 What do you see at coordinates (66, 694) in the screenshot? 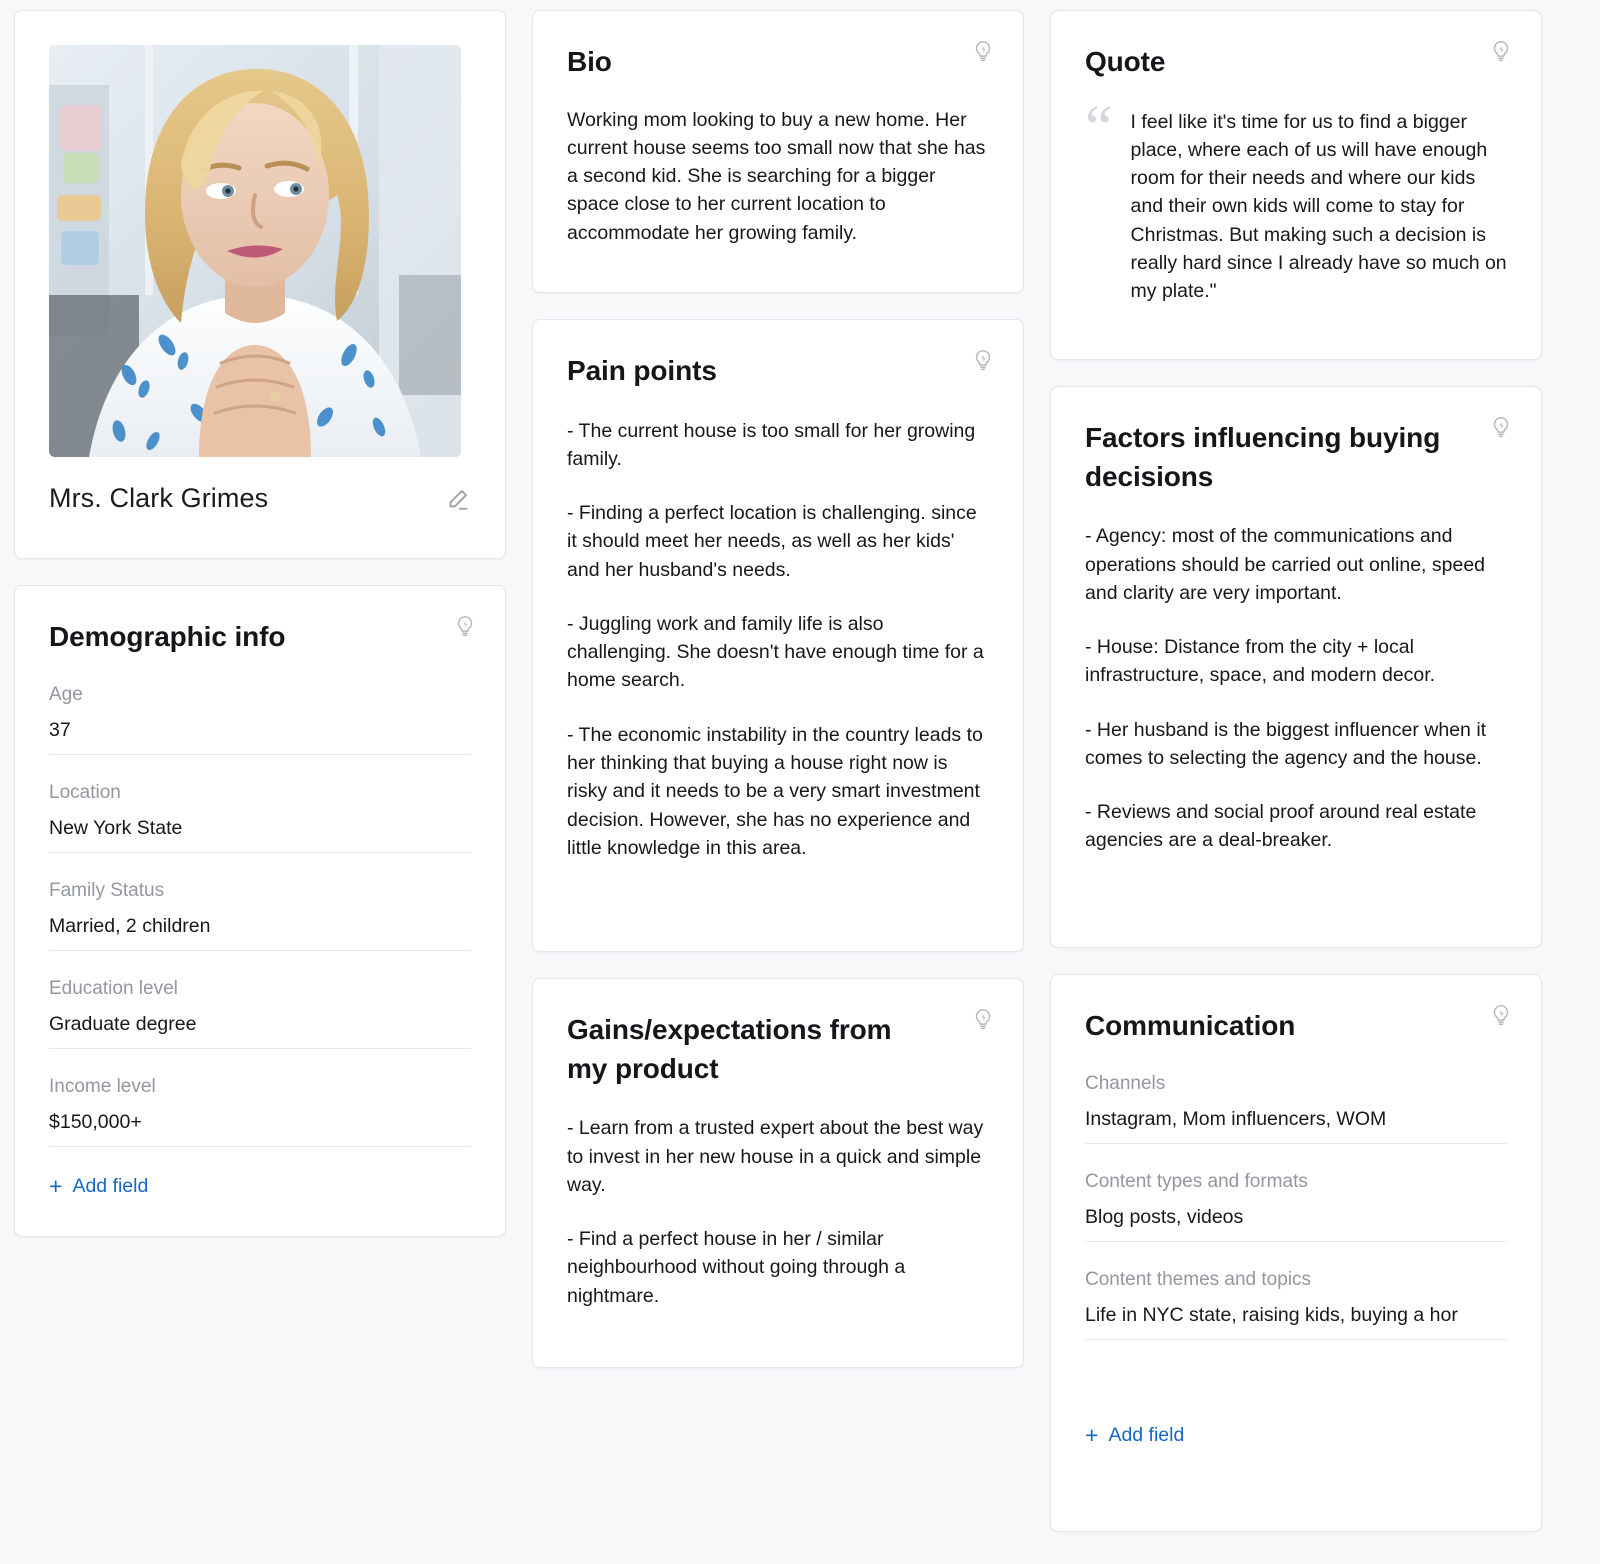
I see `field-label: Age` at bounding box center [66, 694].